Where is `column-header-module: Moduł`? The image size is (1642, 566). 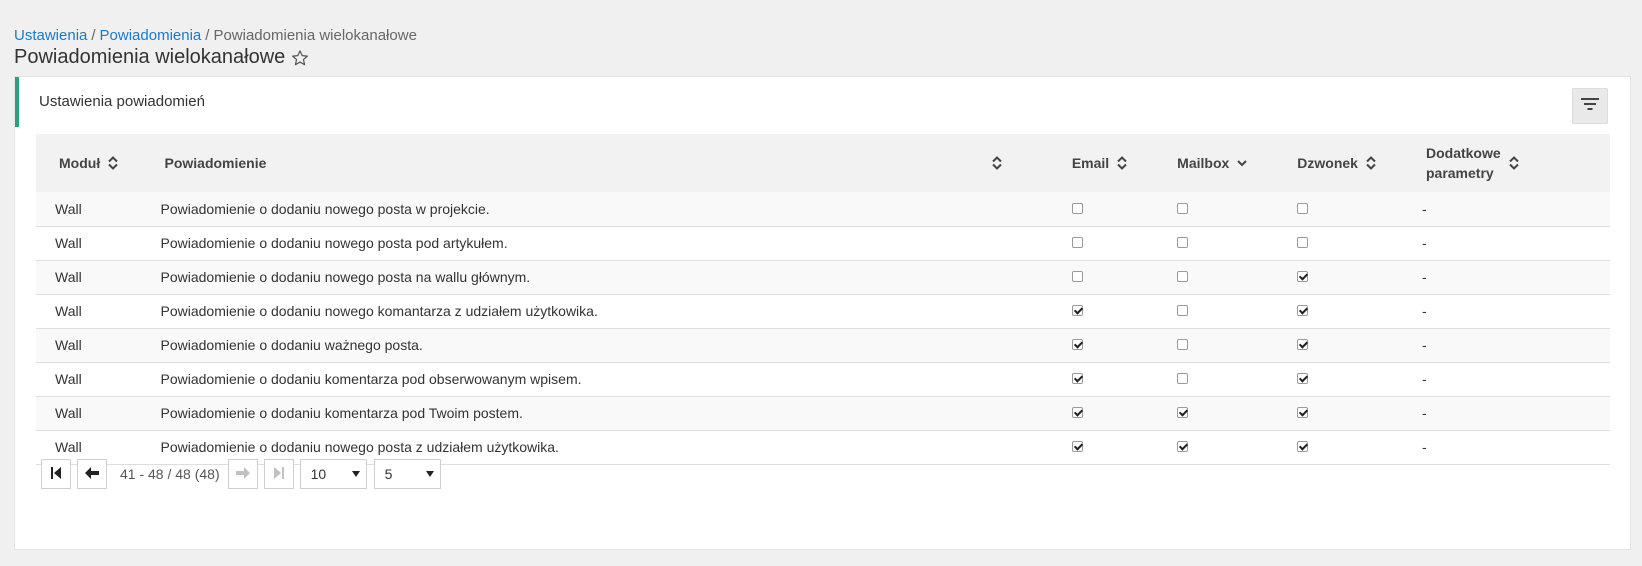 column-header-module: Moduł is located at coordinates (88, 163).